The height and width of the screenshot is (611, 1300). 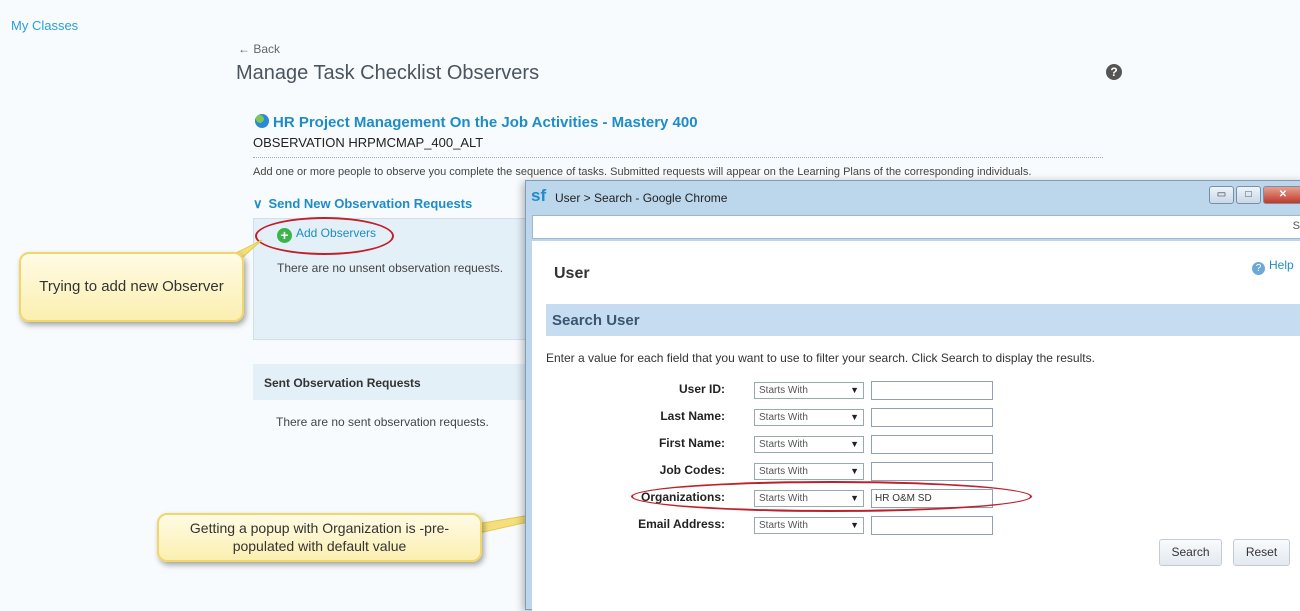 What do you see at coordinates (1261, 552) in the screenshot?
I see `reset-button: Reset` at bounding box center [1261, 552].